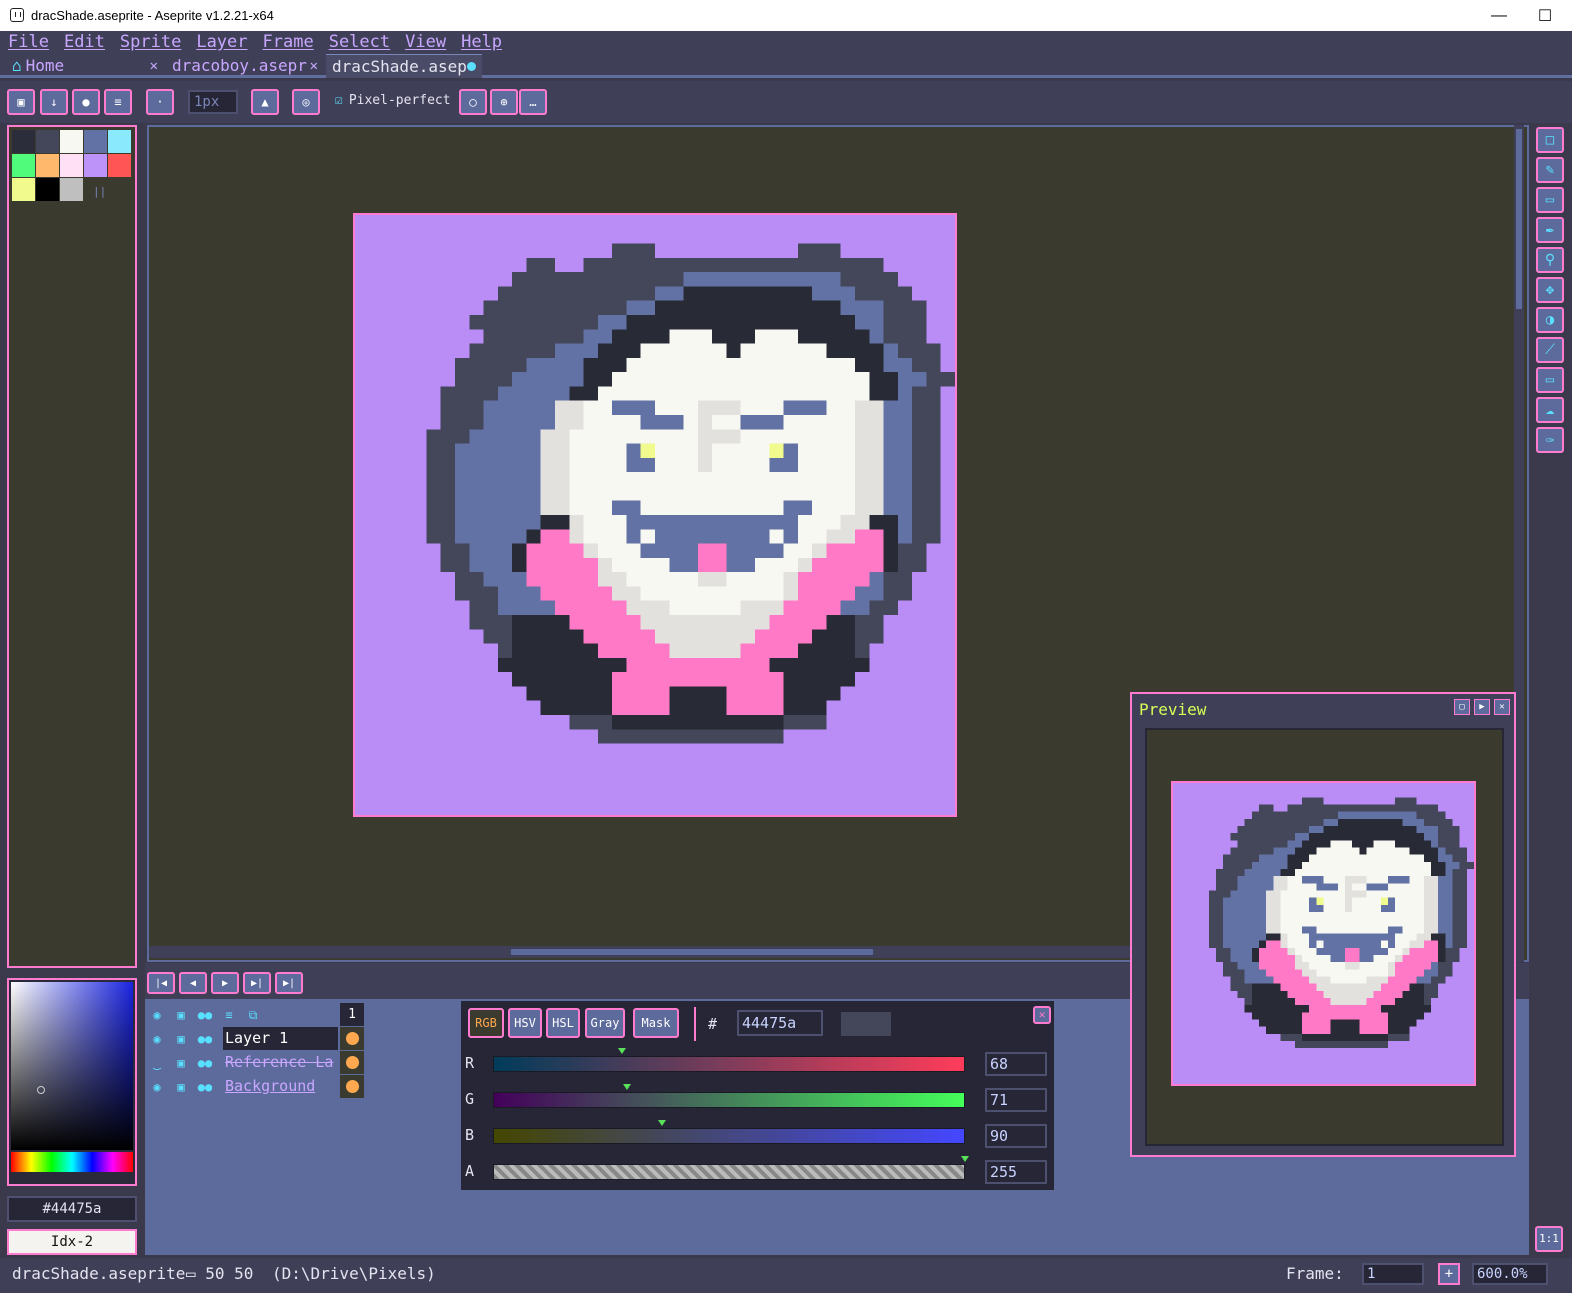 Image resolution: width=1572 pixels, height=1293 pixels. What do you see at coordinates (1550, 170) in the screenshot?
I see `pencil-tool-icon: ✎` at bounding box center [1550, 170].